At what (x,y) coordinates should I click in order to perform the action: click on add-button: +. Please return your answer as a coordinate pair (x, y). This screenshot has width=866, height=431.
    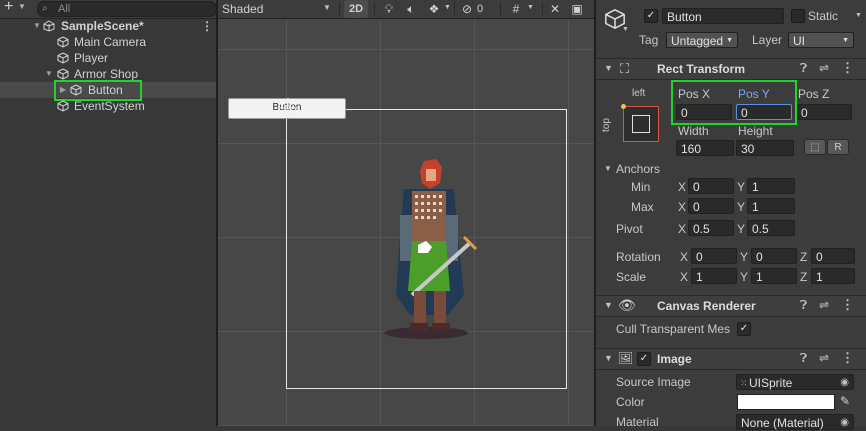
    Looking at the image, I should click on (8, 8).